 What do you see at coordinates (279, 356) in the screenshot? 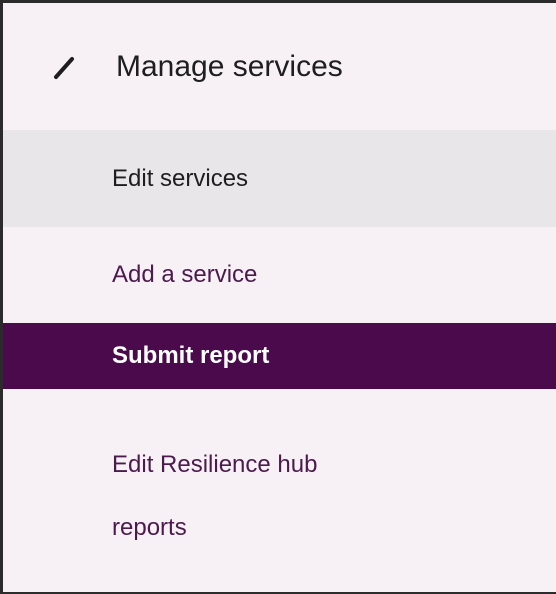
I see `nav-item-submit-report: Submit report` at bounding box center [279, 356].